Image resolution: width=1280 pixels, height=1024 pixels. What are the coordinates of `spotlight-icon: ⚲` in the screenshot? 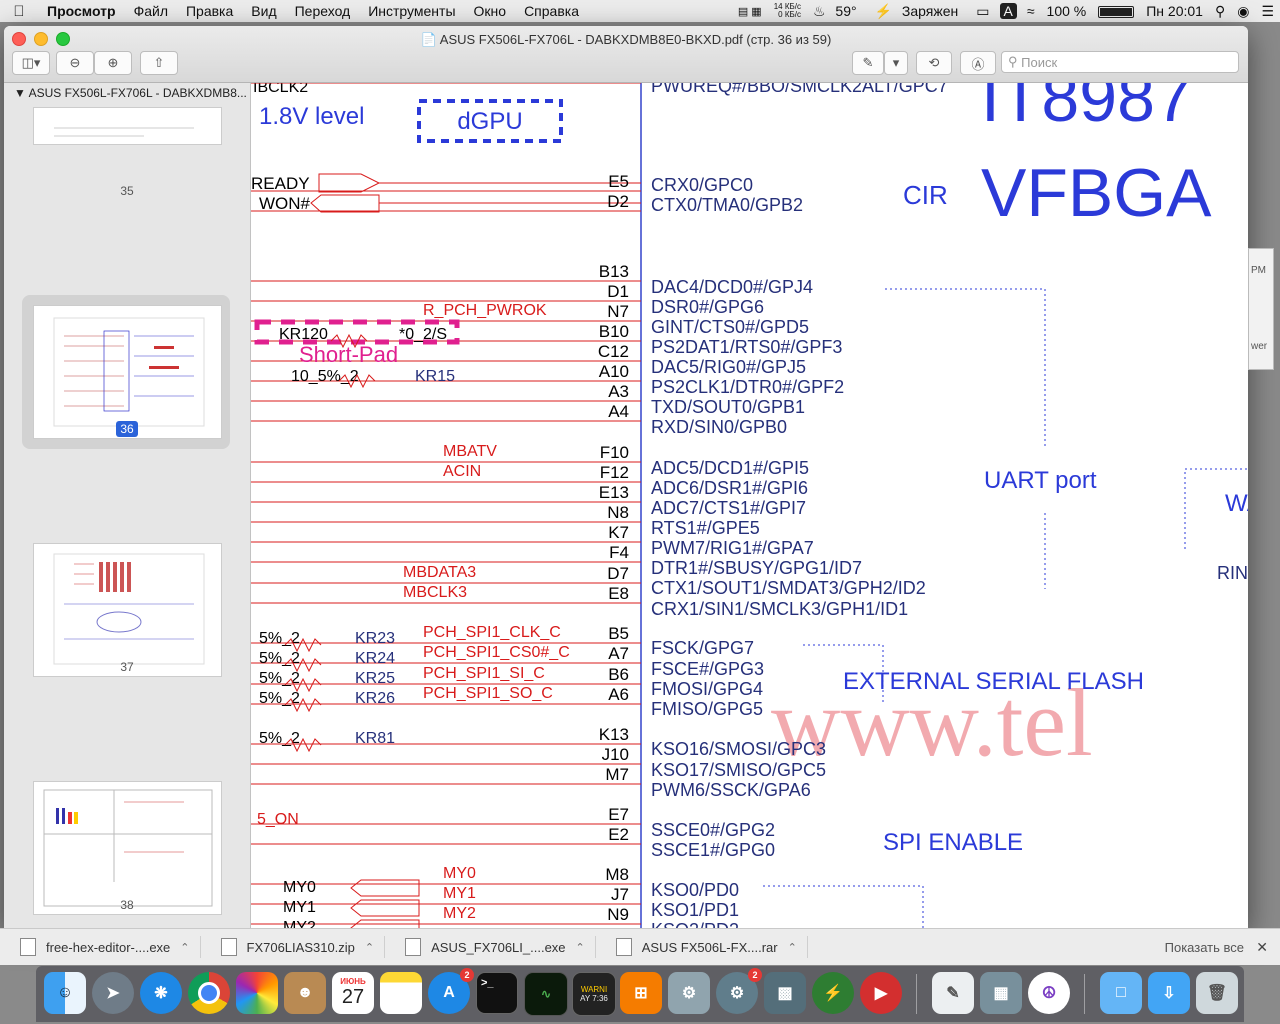 It's located at (1220, 11).